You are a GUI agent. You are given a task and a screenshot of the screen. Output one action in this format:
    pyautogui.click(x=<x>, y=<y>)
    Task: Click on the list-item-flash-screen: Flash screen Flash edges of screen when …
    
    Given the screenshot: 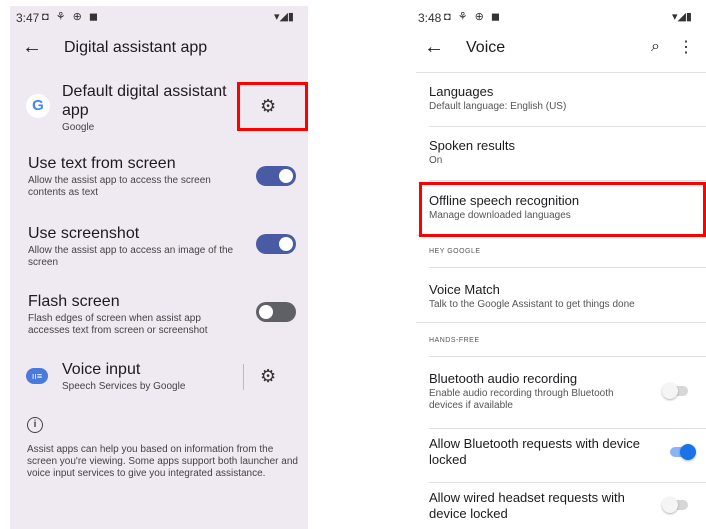 What is the action you would take?
    pyautogui.click(x=159, y=317)
    